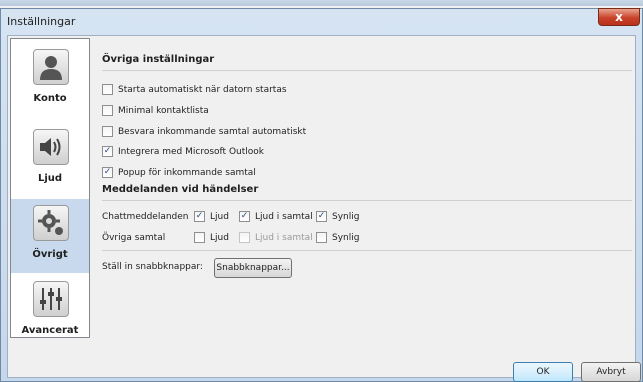 The width and height of the screenshot is (643, 382). What do you see at coordinates (51, 67) in the screenshot?
I see `user-icon` at bounding box center [51, 67].